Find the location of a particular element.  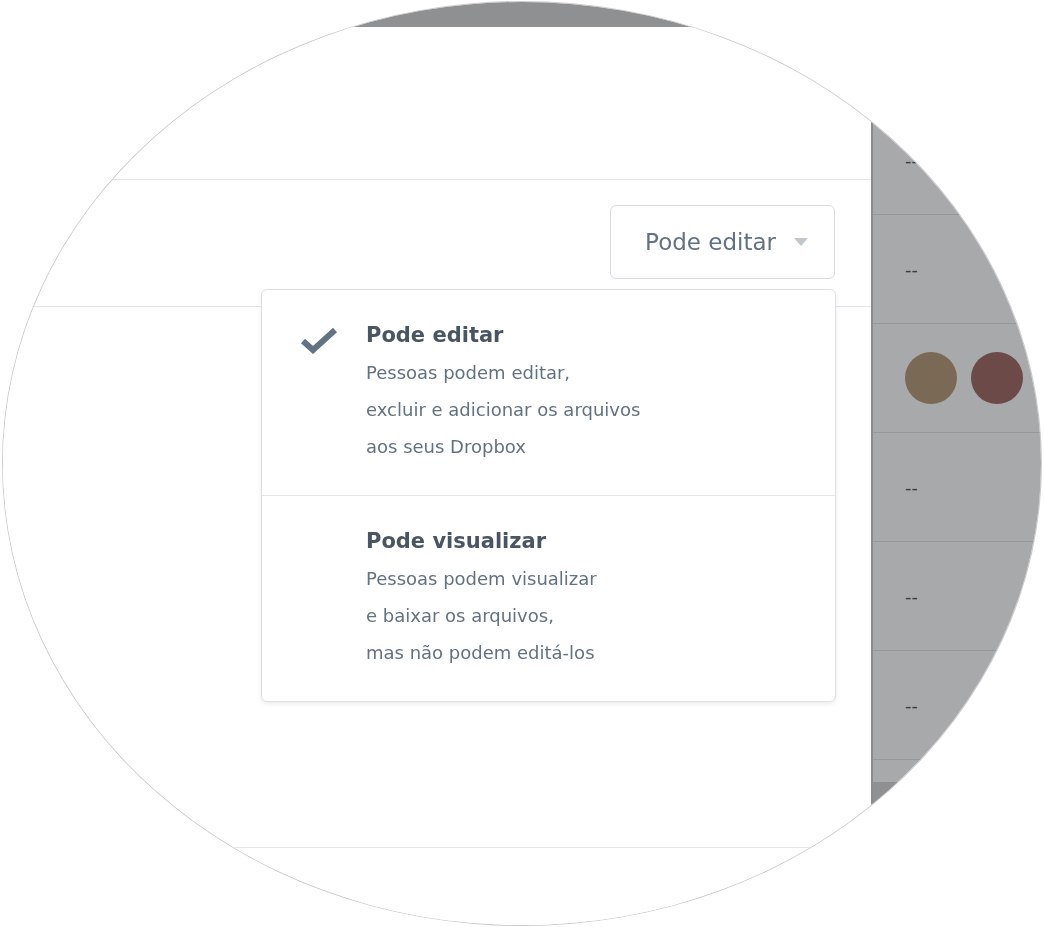

menu-option: Pode editar Pessoas podem editar, excluir e adicionar os arquivos aos seus Dropbox is located at coordinates (548, 392).